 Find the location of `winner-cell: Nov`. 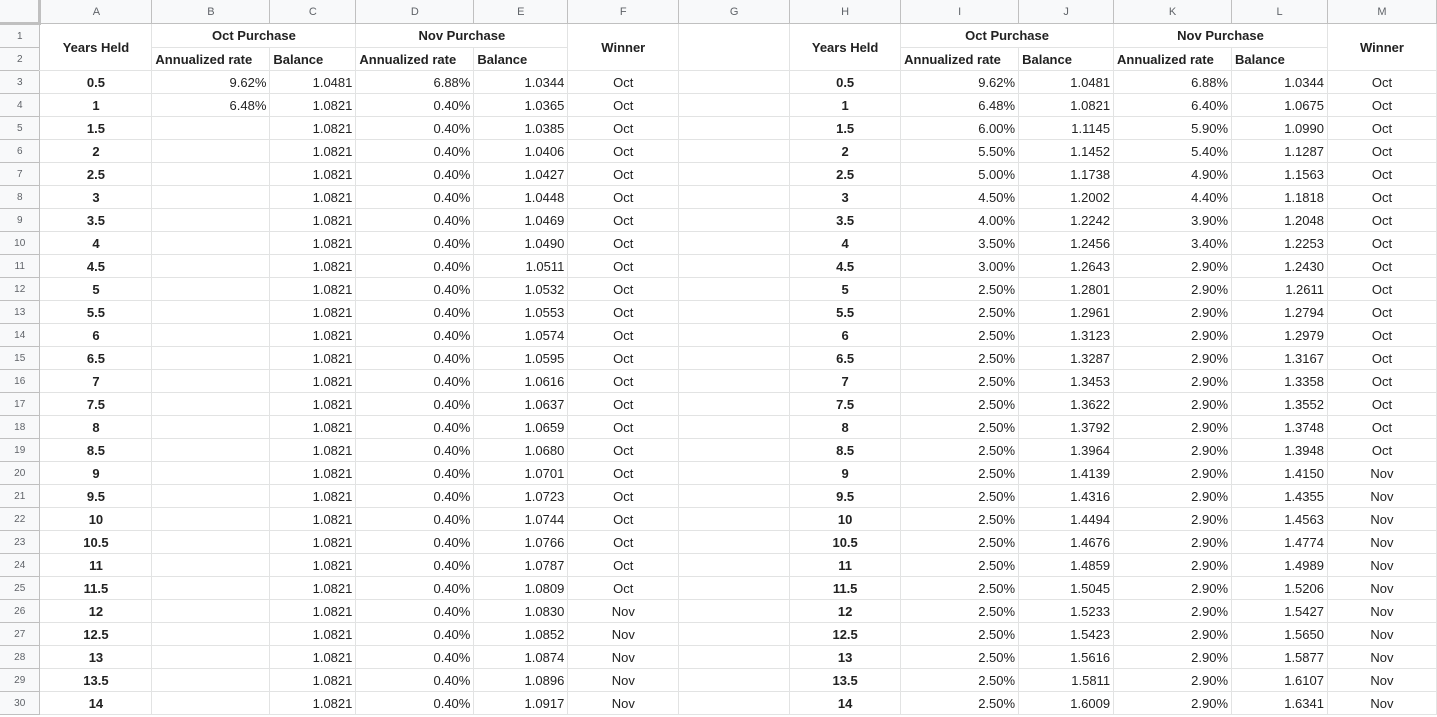

winner-cell: Nov is located at coordinates (623, 611).